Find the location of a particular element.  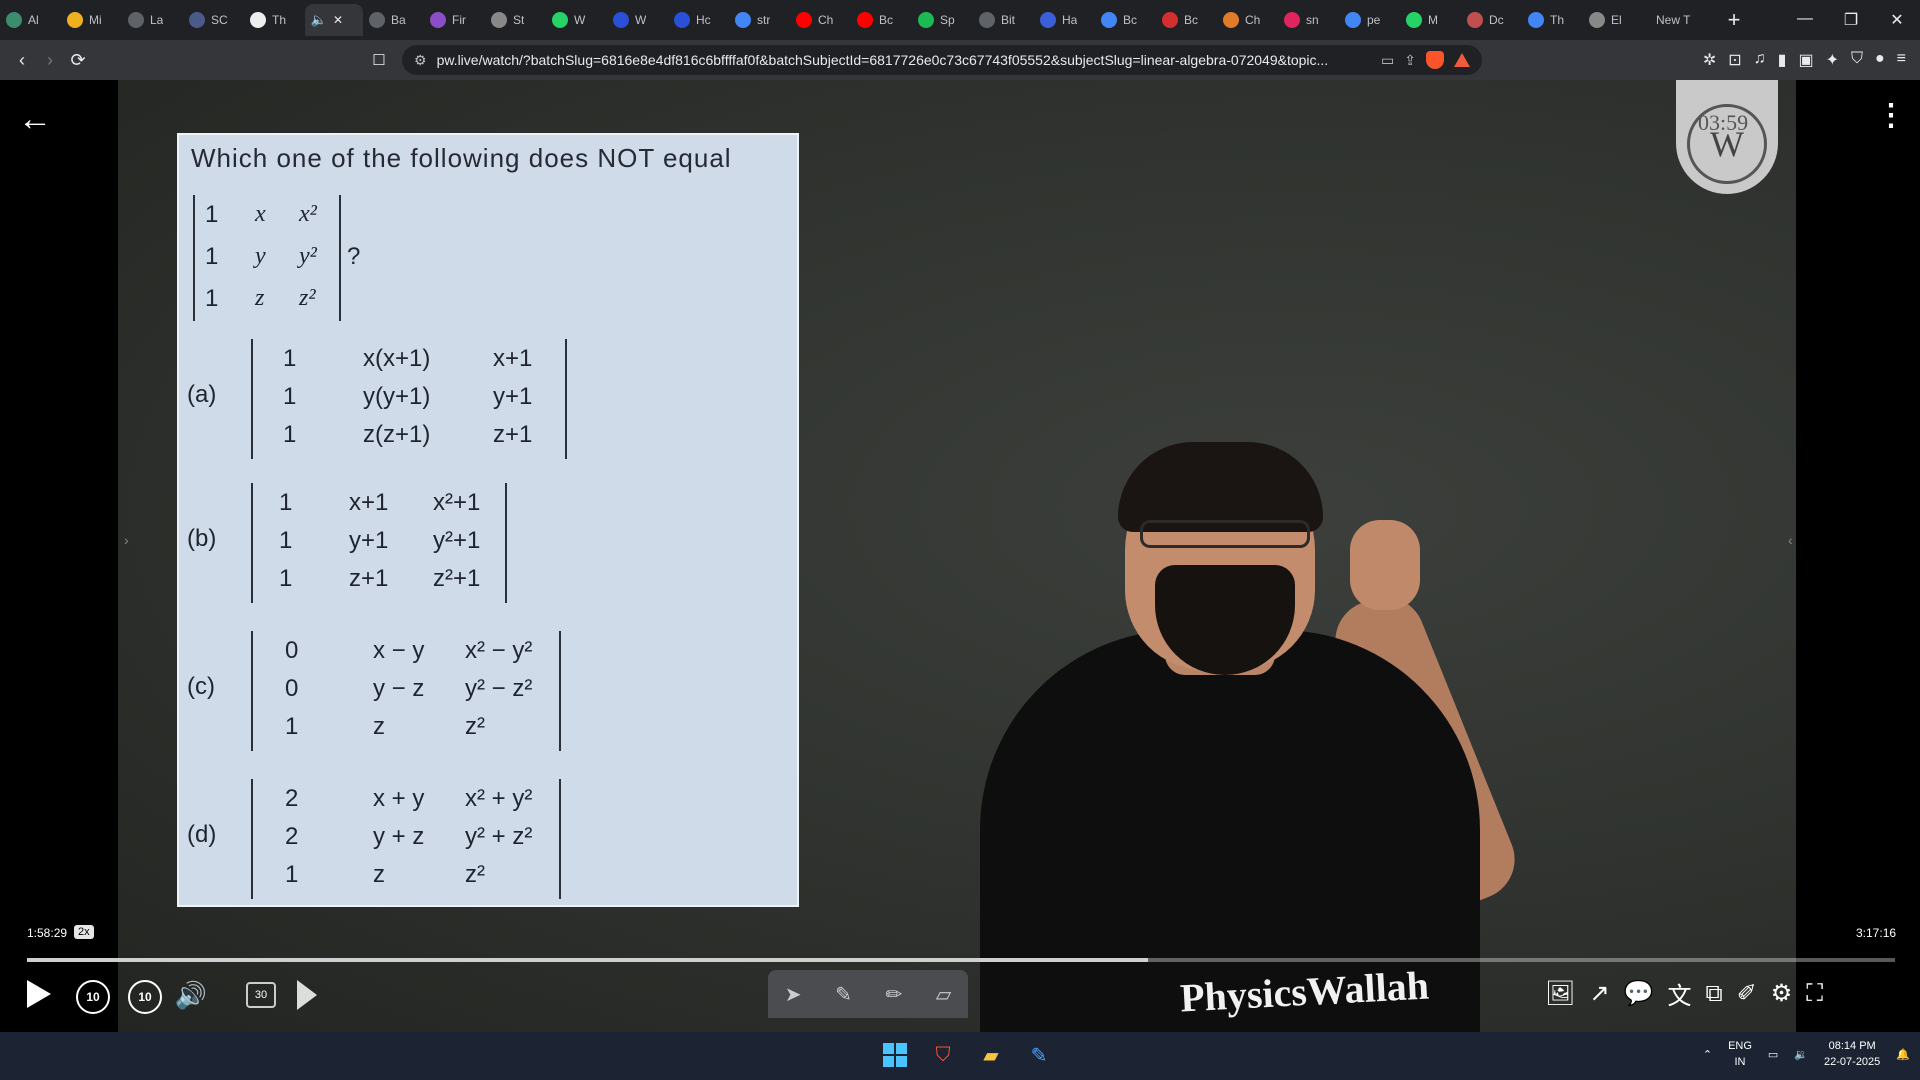

restore-button: ❐ is located at coordinates (1851, 20).